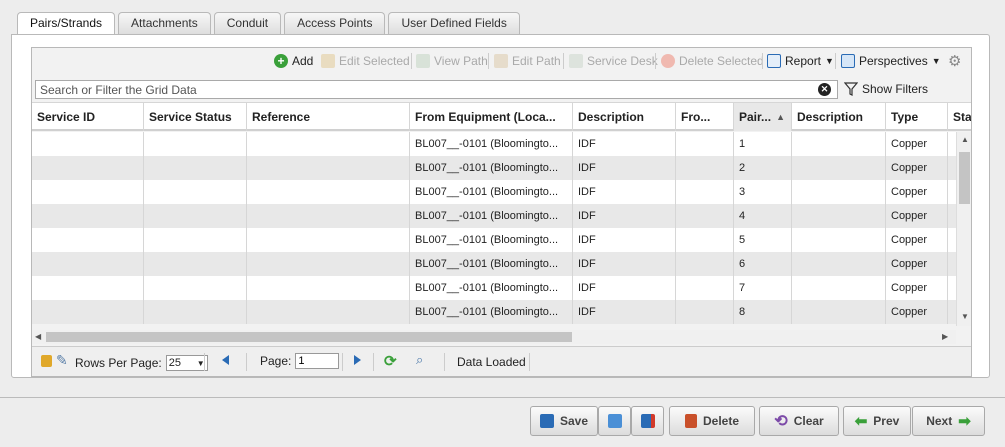  What do you see at coordinates (712, 421) in the screenshot?
I see `delete-button: Delete` at bounding box center [712, 421].